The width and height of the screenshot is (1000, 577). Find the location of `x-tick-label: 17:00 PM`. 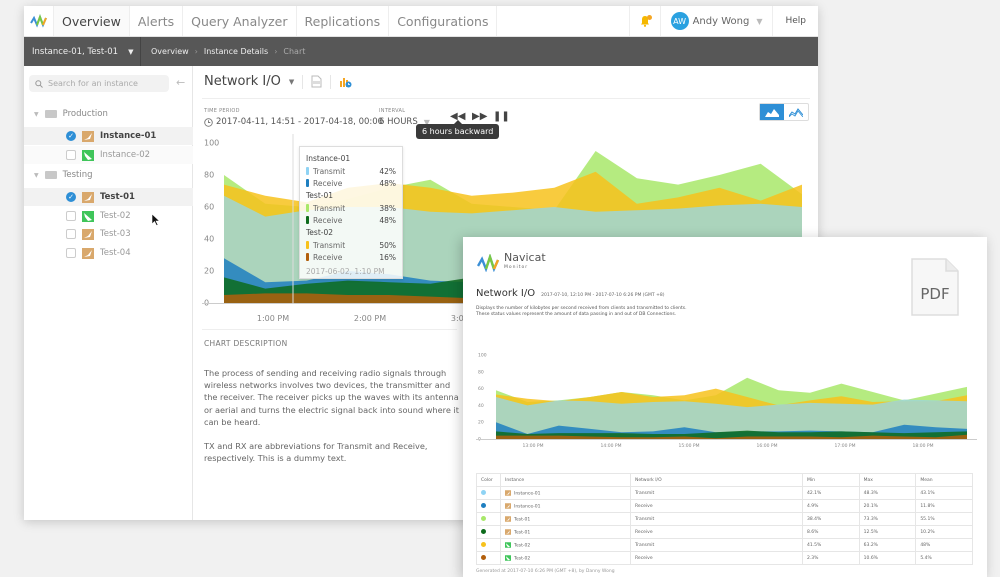

x-tick-label: 17:00 PM is located at coordinates (845, 446).